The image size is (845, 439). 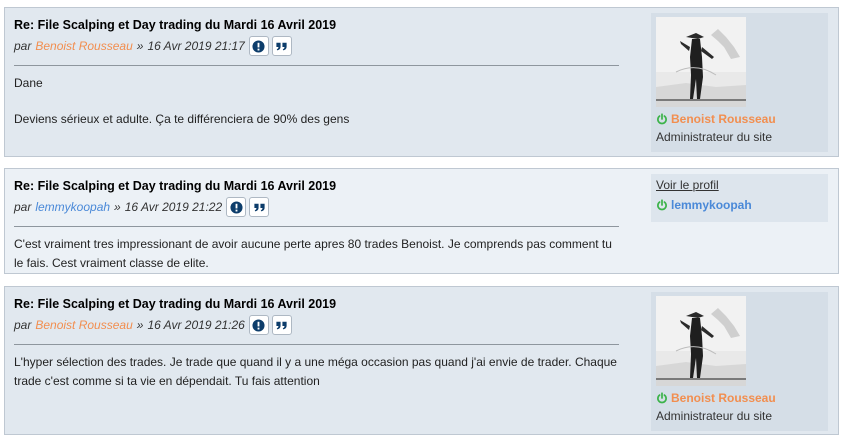 What do you see at coordinates (316, 46) in the screenshot?
I see `post-author-line: par Benoist Rousseau » 16 Avr 2019 21:17` at bounding box center [316, 46].